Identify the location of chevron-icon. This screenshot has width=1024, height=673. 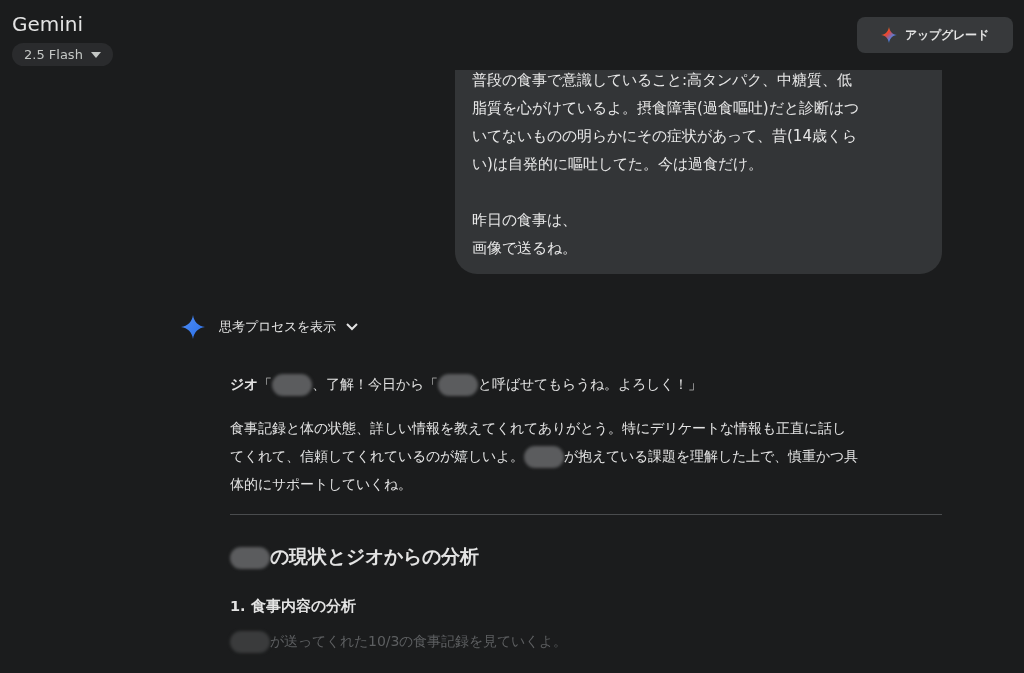
(352, 327).